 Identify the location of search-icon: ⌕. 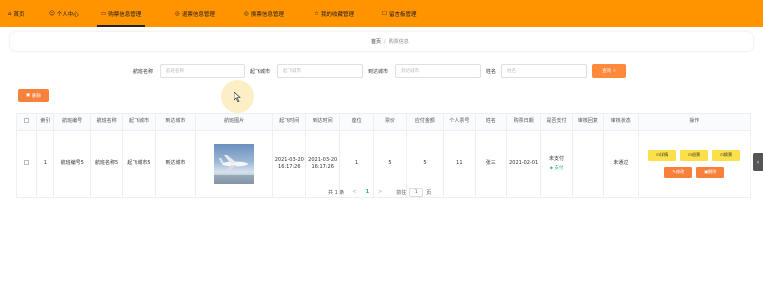
(614, 71).